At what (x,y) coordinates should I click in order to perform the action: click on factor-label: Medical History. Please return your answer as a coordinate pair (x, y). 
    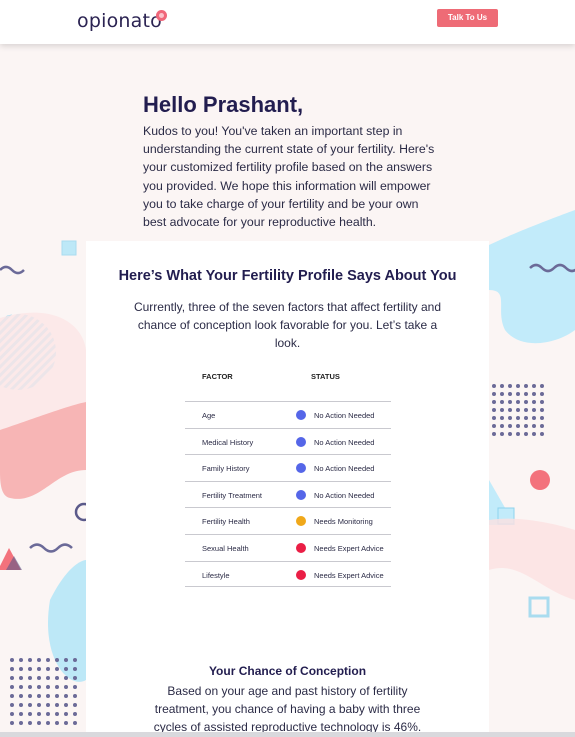
    Looking at the image, I should click on (228, 442).